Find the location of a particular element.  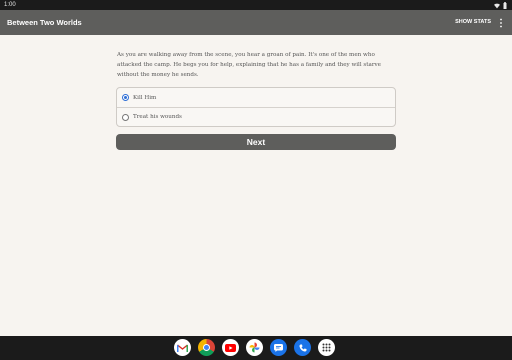

battery-icon is located at coordinates (505, 5).